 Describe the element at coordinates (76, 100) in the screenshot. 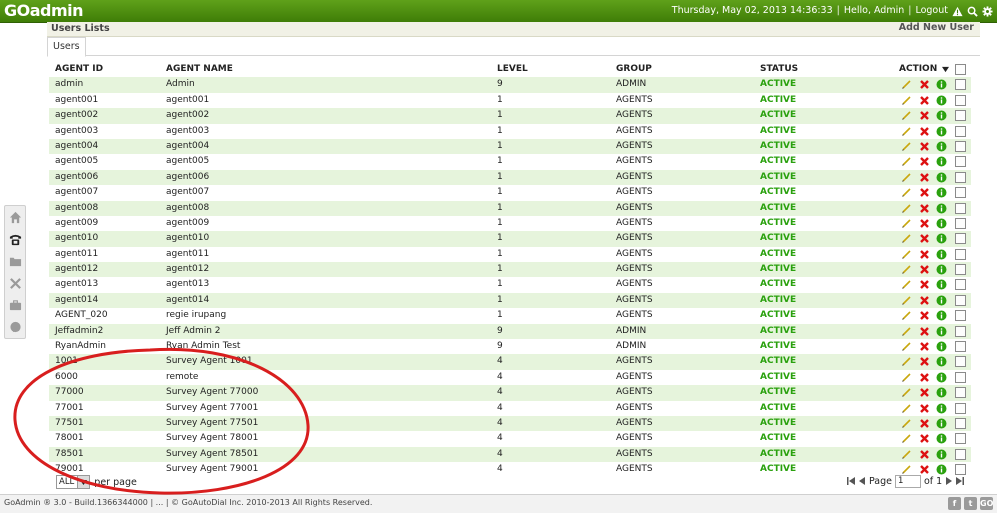

I see `cell-agent-id: agent001` at that location.